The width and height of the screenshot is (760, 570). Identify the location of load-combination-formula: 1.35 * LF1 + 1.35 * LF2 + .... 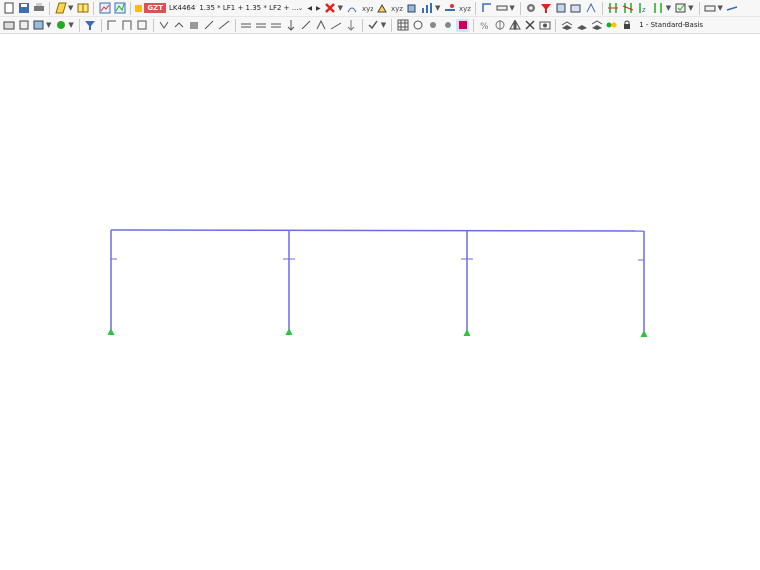
(249, 8).